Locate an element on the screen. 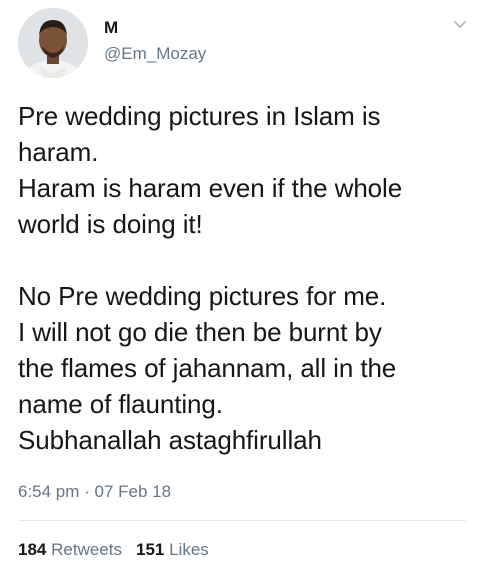 The height and width of the screenshot is (579, 488). tweet-text-line: Subhanallah astaghfirullah is located at coordinates (170, 440).